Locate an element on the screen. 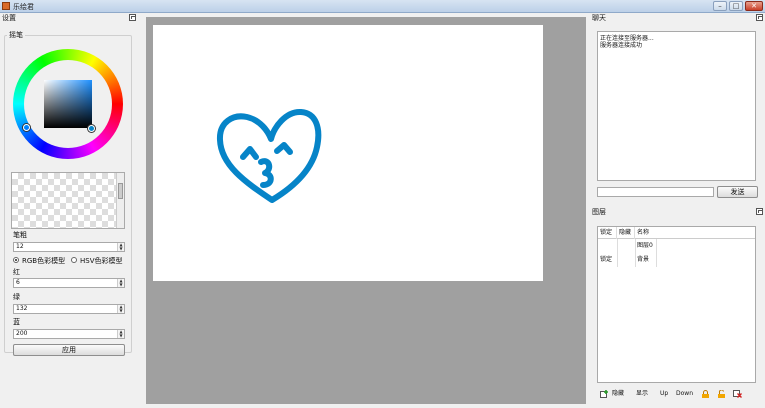 The image size is (765, 408). chat-input is located at coordinates (655, 192).